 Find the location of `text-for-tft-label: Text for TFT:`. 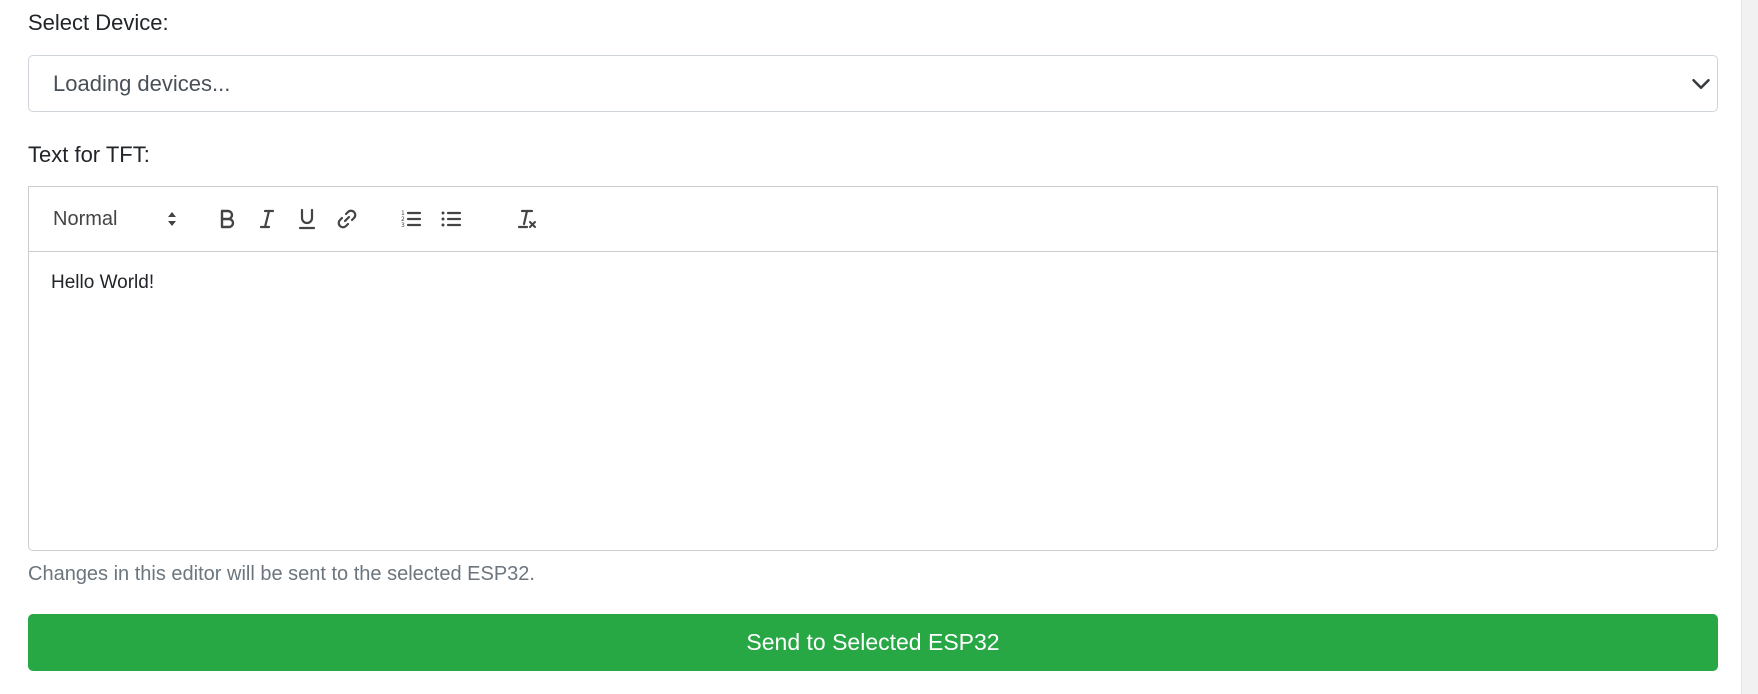

text-for-tft-label: Text for TFT: is located at coordinates (89, 154).